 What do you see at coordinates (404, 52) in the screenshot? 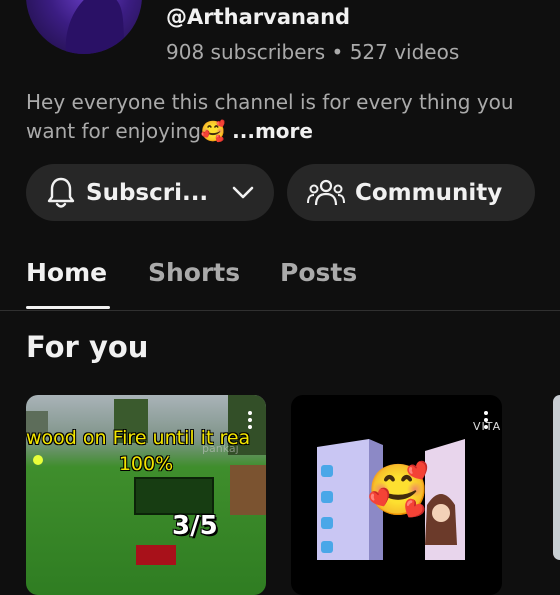
I see `video-count: 527 videos` at bounding box center [404, 52].